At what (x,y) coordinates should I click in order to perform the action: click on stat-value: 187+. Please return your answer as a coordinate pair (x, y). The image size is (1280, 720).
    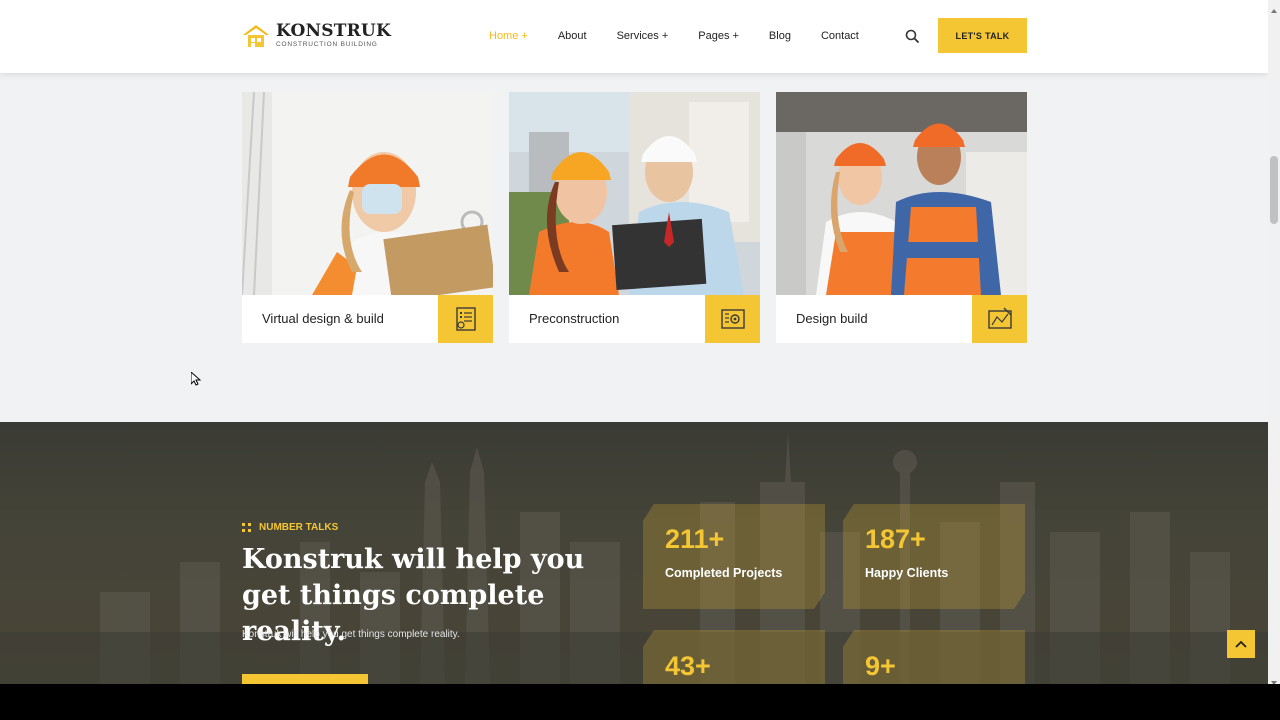
    Looking at the image, I should click on (895, 539).